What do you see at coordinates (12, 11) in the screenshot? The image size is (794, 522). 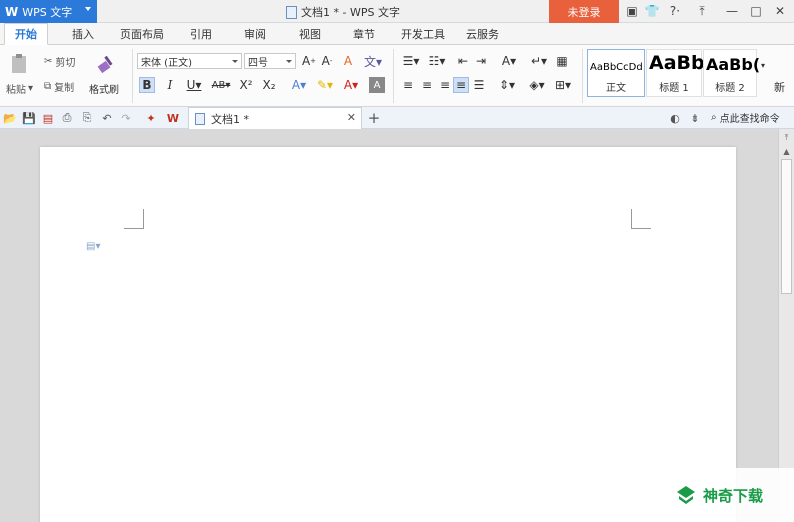 I see `wps-logo-icon: W` at bounding box center [12, 11].